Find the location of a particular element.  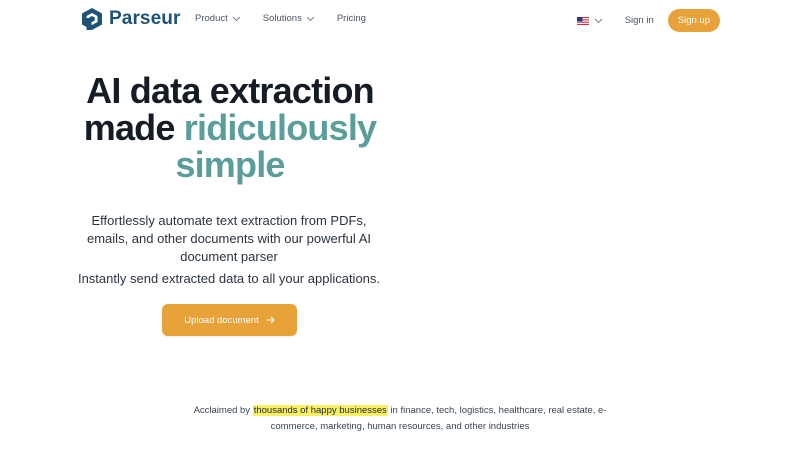

sign-up-button: Sign up is located at coordinates (693, 20).